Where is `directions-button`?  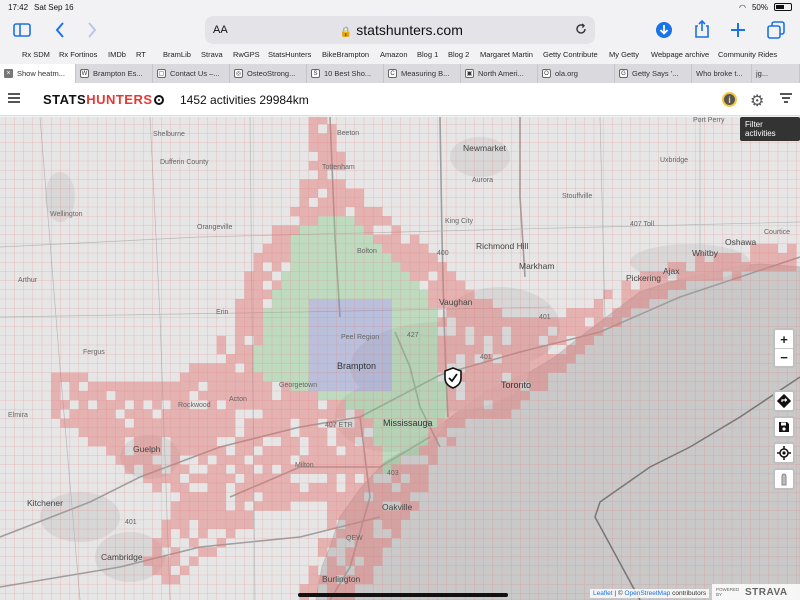
directions-button is located at coordinates (784, 401).